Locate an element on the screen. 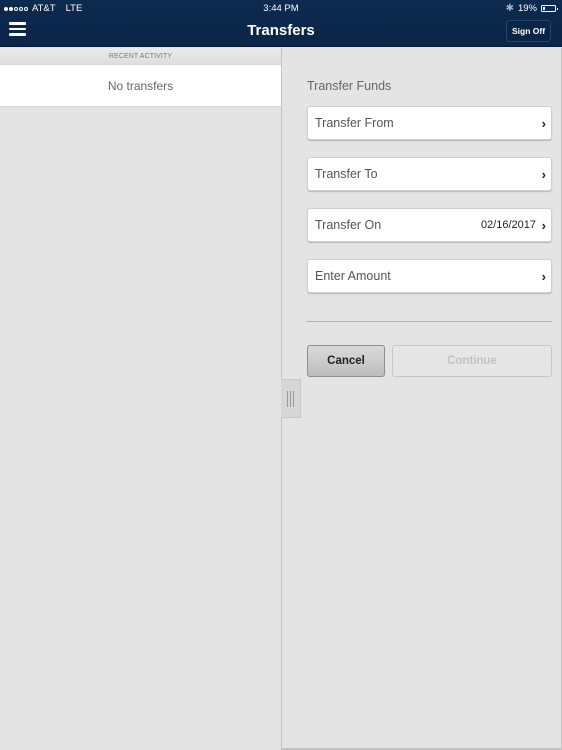 This screenshot has width=562, height=750. panel-resize-handle is located at coordinates (291, 398).